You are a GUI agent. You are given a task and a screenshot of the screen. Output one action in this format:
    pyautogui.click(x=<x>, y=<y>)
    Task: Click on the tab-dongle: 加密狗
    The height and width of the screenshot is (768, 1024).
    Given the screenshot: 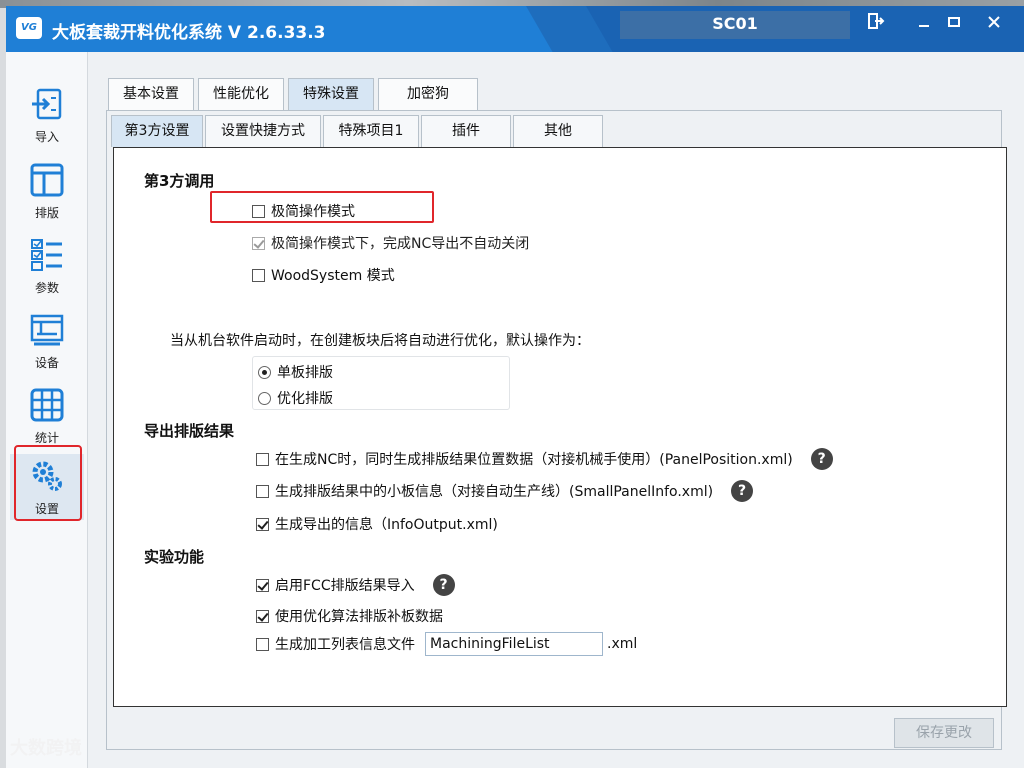 What is the action you would take?
    pyautogui.click(x=428, y=94)
    